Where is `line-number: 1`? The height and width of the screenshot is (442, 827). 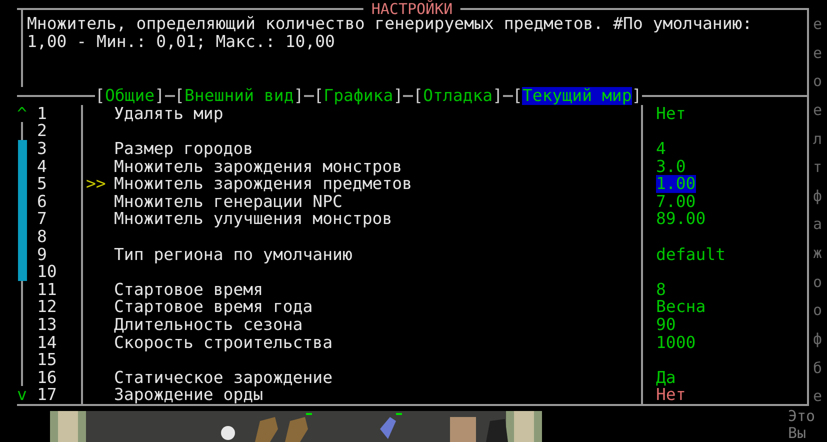 line-number: 1 is located at coordinates (42, 113).